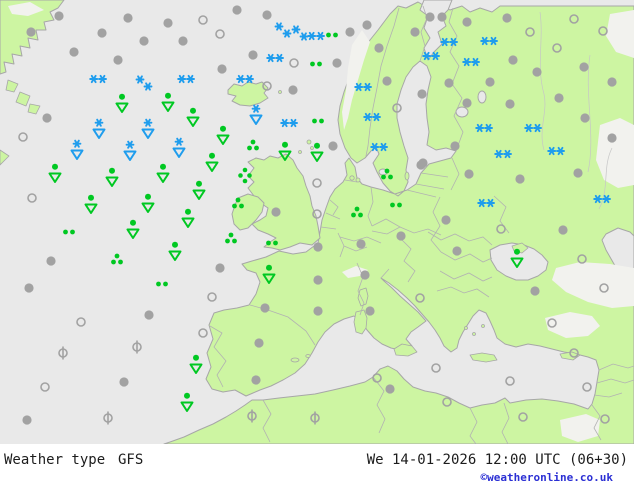 The width and height of the screenshot is (634, 490). I want to click on product-label: Weather type, so click(55, 460).